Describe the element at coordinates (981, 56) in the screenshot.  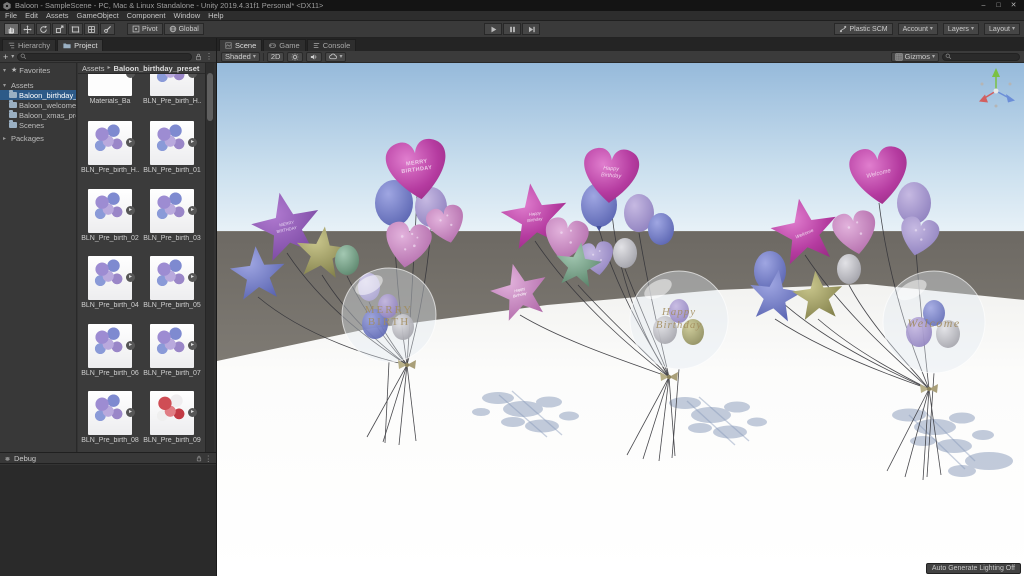
I see `scene-search-input` at that location.